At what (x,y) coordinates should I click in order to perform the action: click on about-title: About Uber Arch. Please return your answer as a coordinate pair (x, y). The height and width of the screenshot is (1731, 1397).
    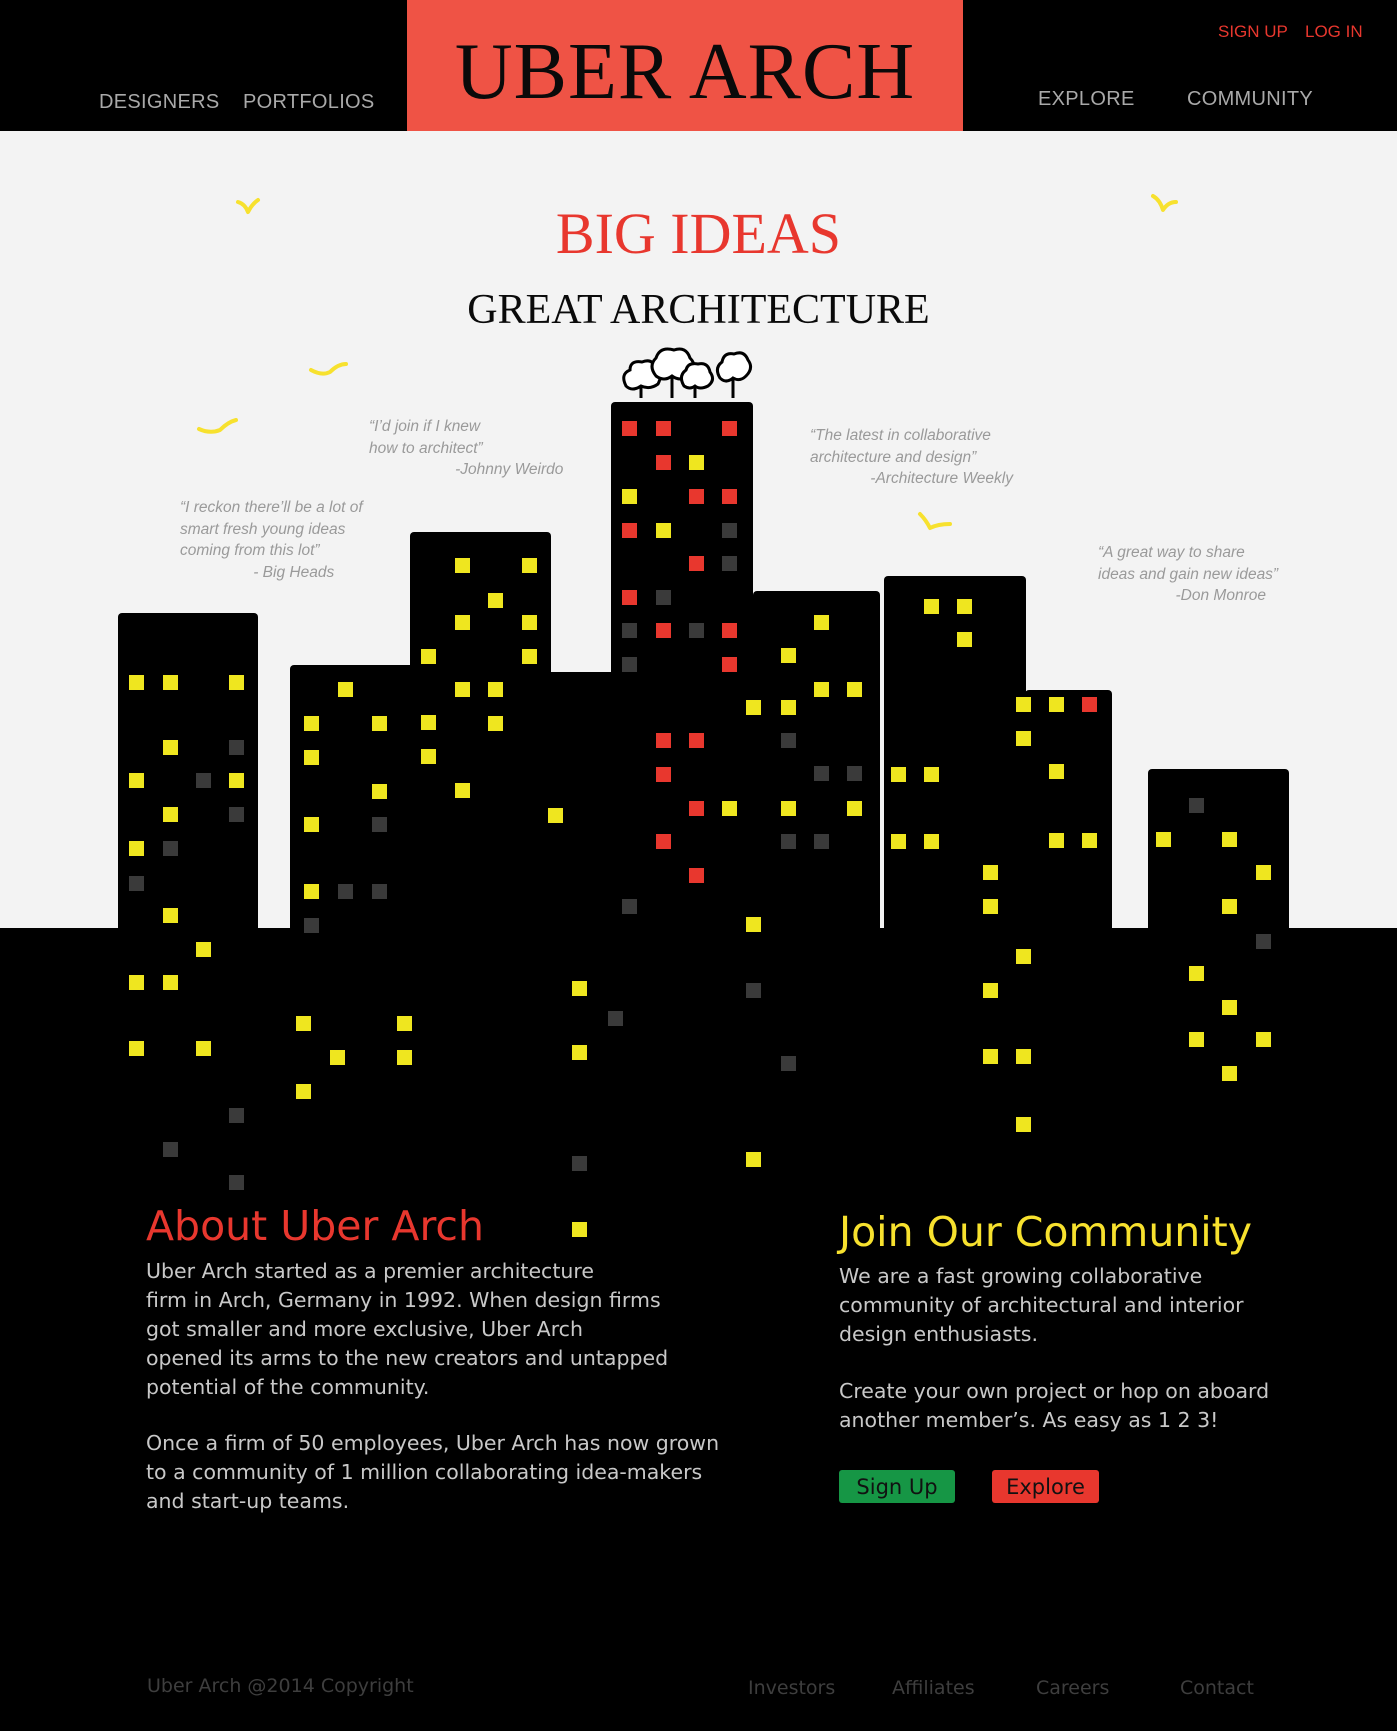
    Looking at the image, I should click on (315, 1226).